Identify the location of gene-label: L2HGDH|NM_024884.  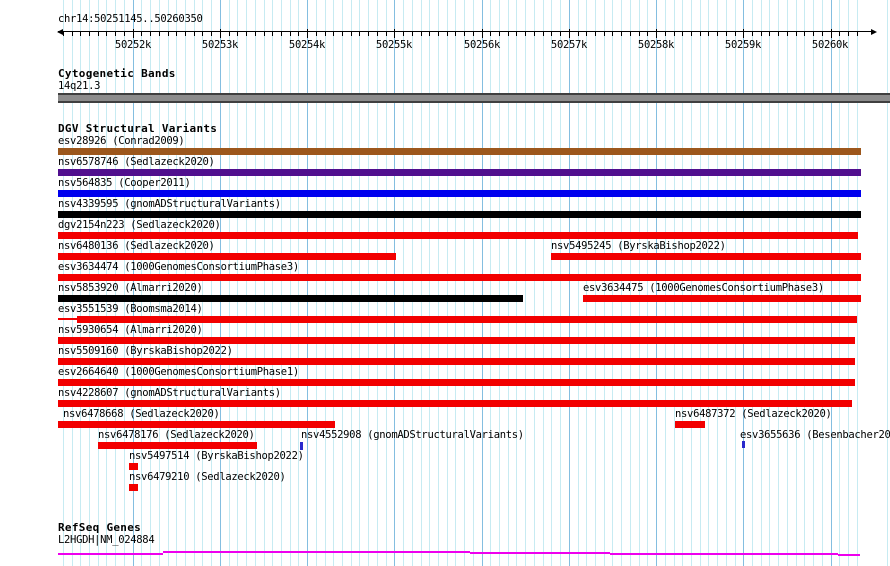
(106, 540).